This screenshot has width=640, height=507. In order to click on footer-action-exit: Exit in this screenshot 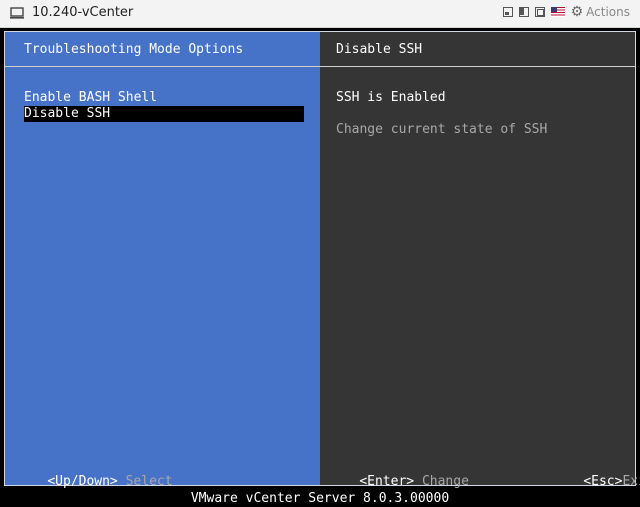, I will do `click(631, 481)`.